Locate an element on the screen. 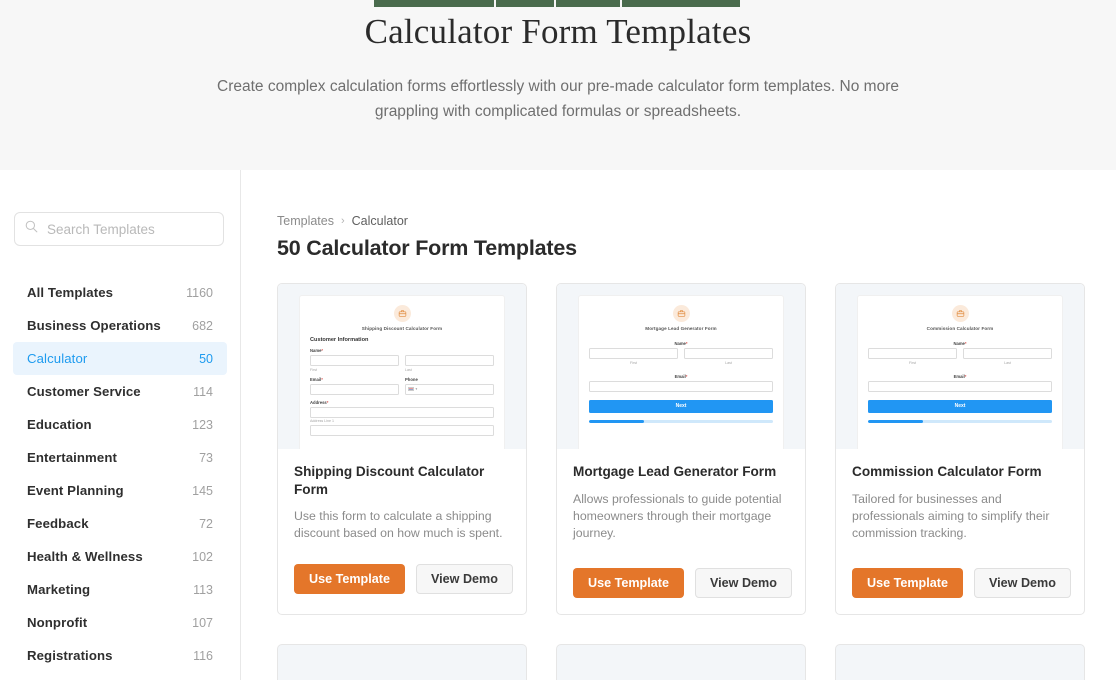 The height and width of the screenshot is (680, 1116). sidebar-item-customer-service: Customer Service 114 is located at coordinates (120, 391).